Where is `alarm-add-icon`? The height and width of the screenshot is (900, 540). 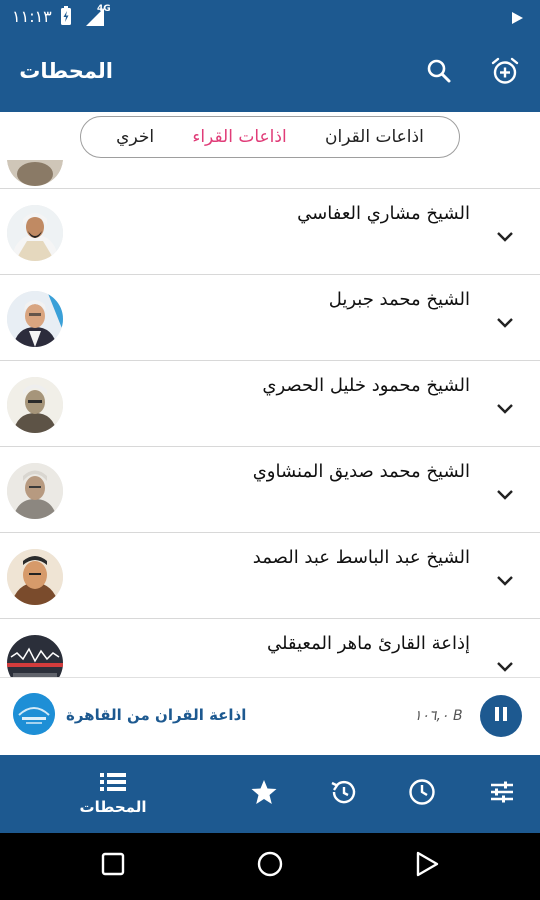 alarm-add-icon is located at coordinates (505, 73).